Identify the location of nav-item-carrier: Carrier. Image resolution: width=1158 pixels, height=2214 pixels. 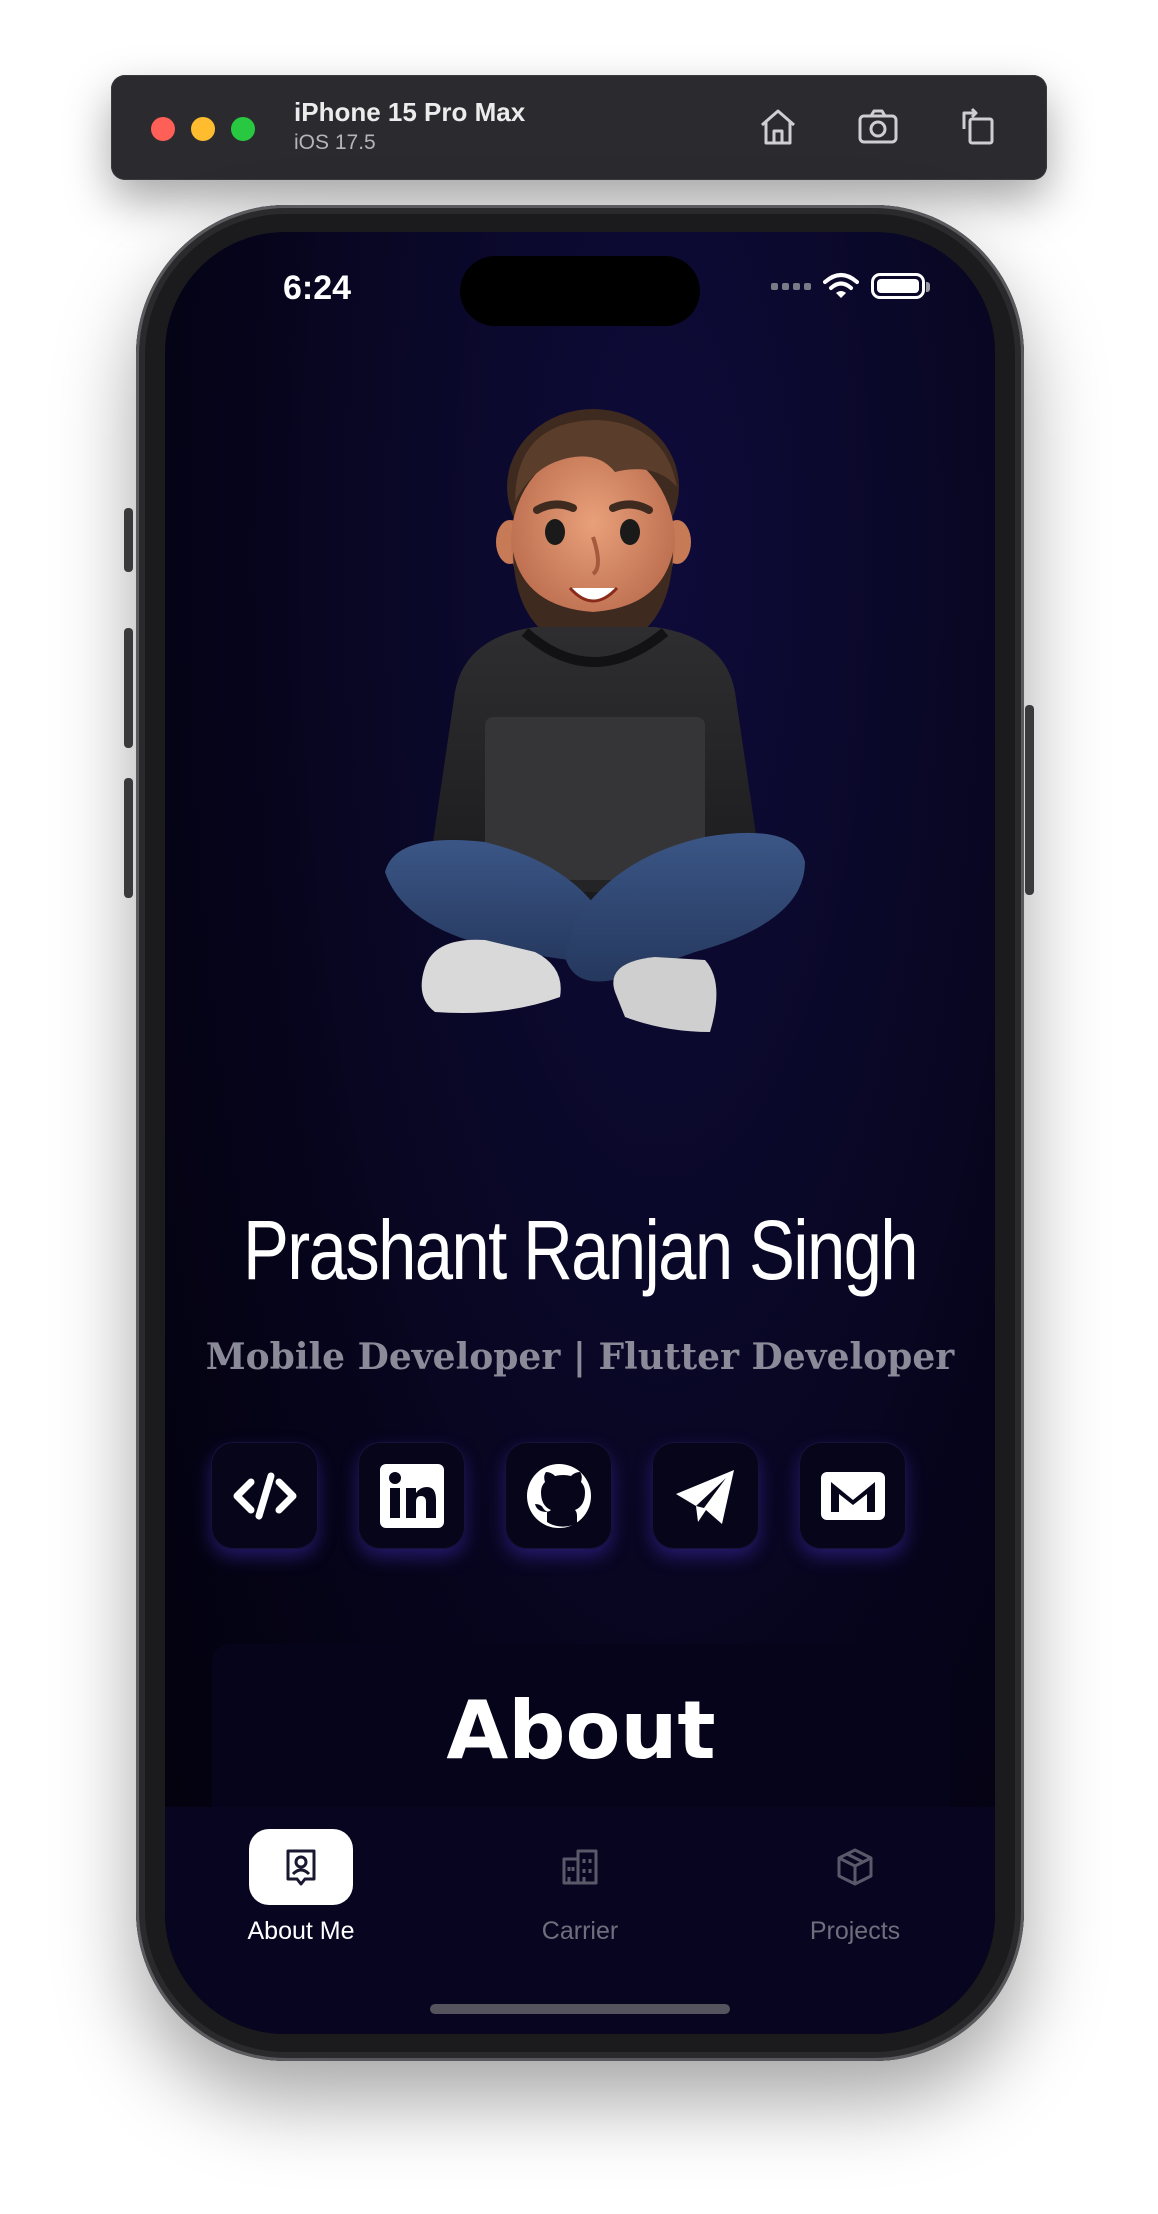
(580, 1887).